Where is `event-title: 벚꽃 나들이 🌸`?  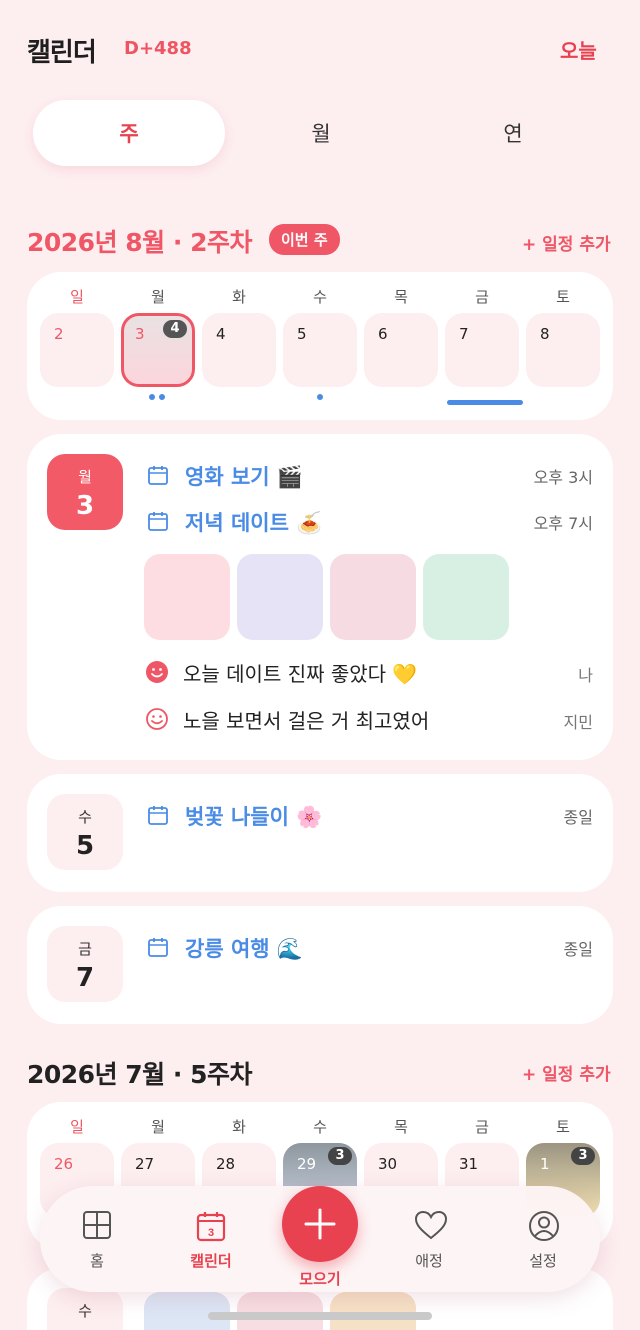 event-title: 벚꽃 나들이 🌸 is located at coordinates (254, 817).